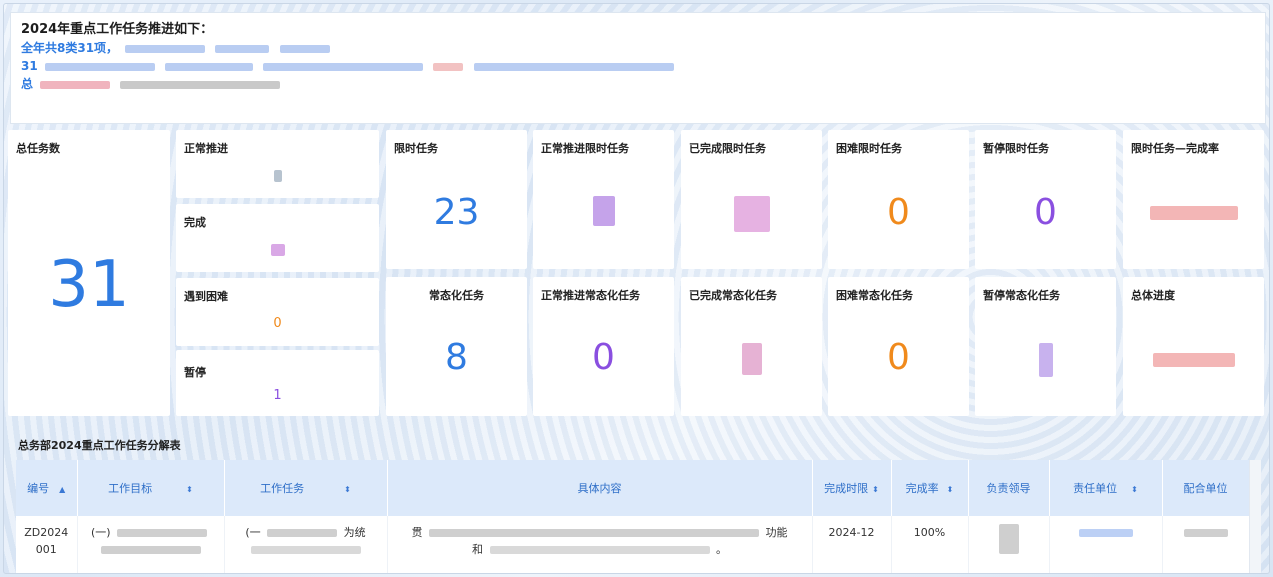  What do you see at coordinates (456, 212) in the screenshot?
I see `timed-tasks-value: 23` at bounding box center [456, 212].